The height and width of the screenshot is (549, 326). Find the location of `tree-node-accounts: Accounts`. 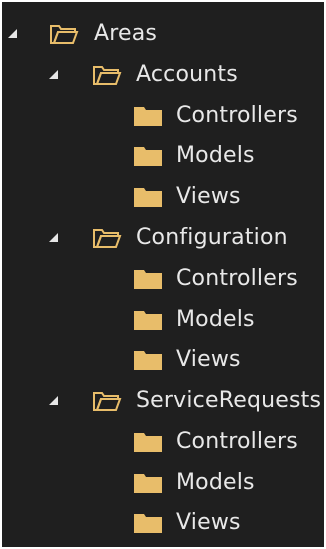

tree-node-accounts: Accounts is located at coordinates (163, 75).